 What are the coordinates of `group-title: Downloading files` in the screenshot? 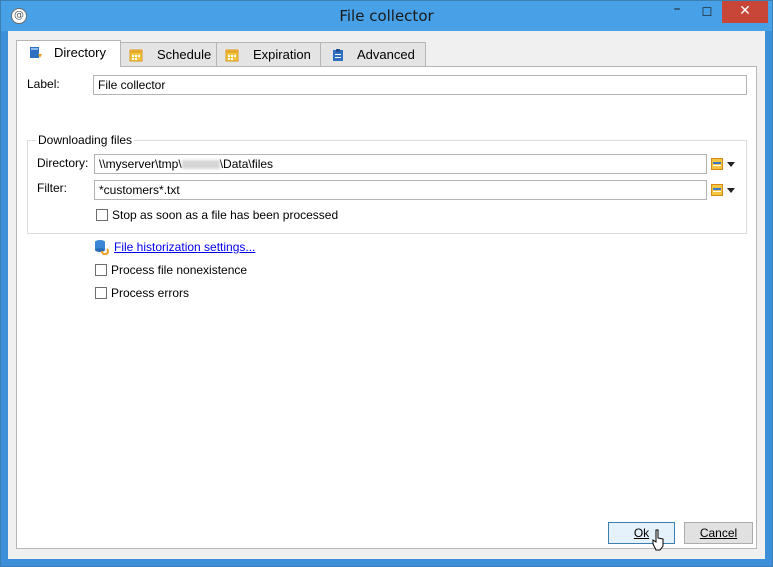 It's located at (85, 140).